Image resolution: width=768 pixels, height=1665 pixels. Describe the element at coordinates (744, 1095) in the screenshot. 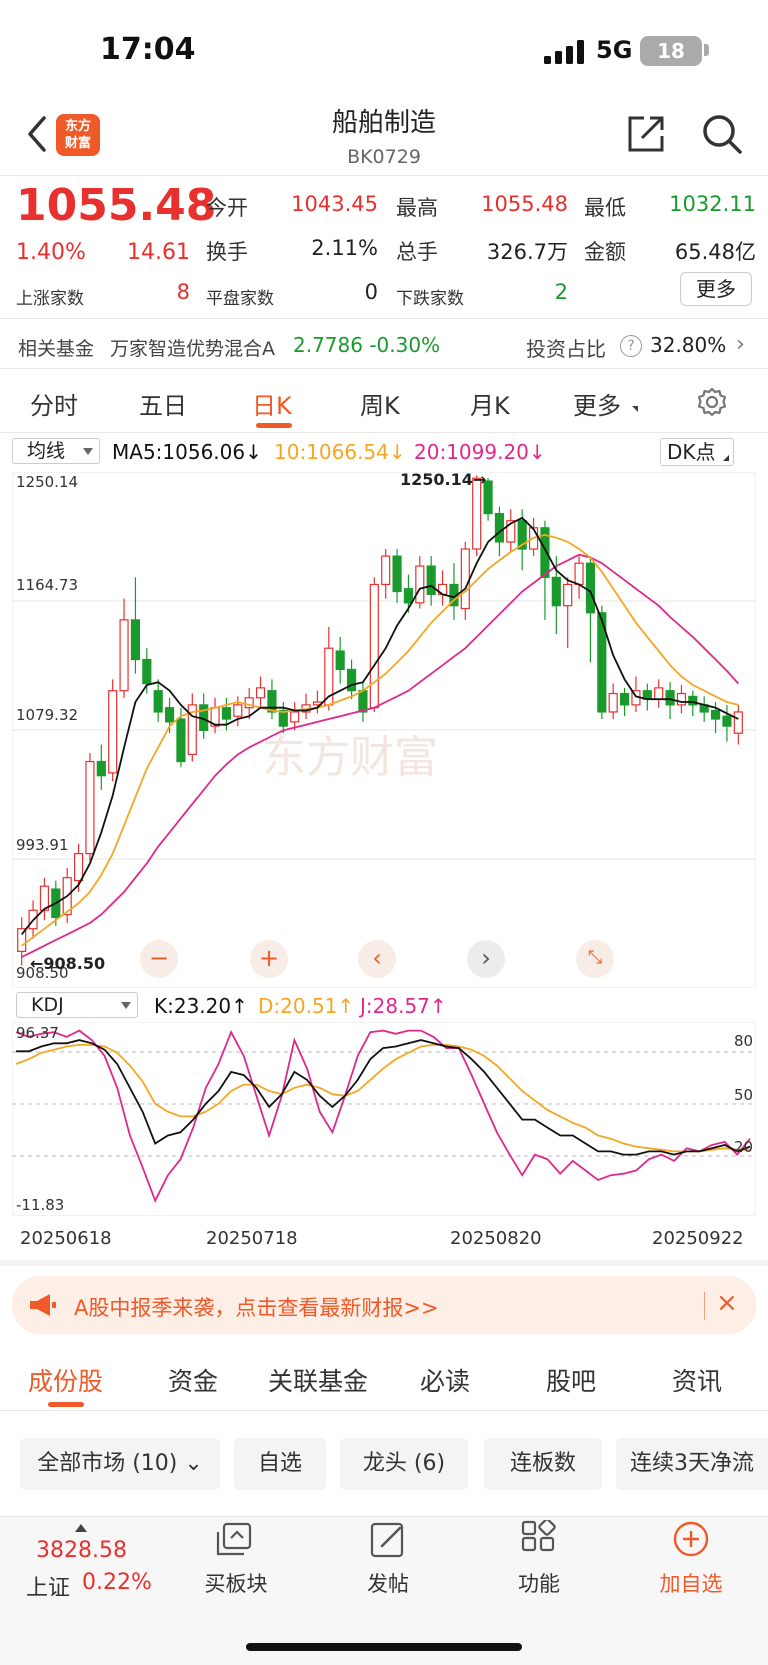

I see `kdj-level: 50` at that location.